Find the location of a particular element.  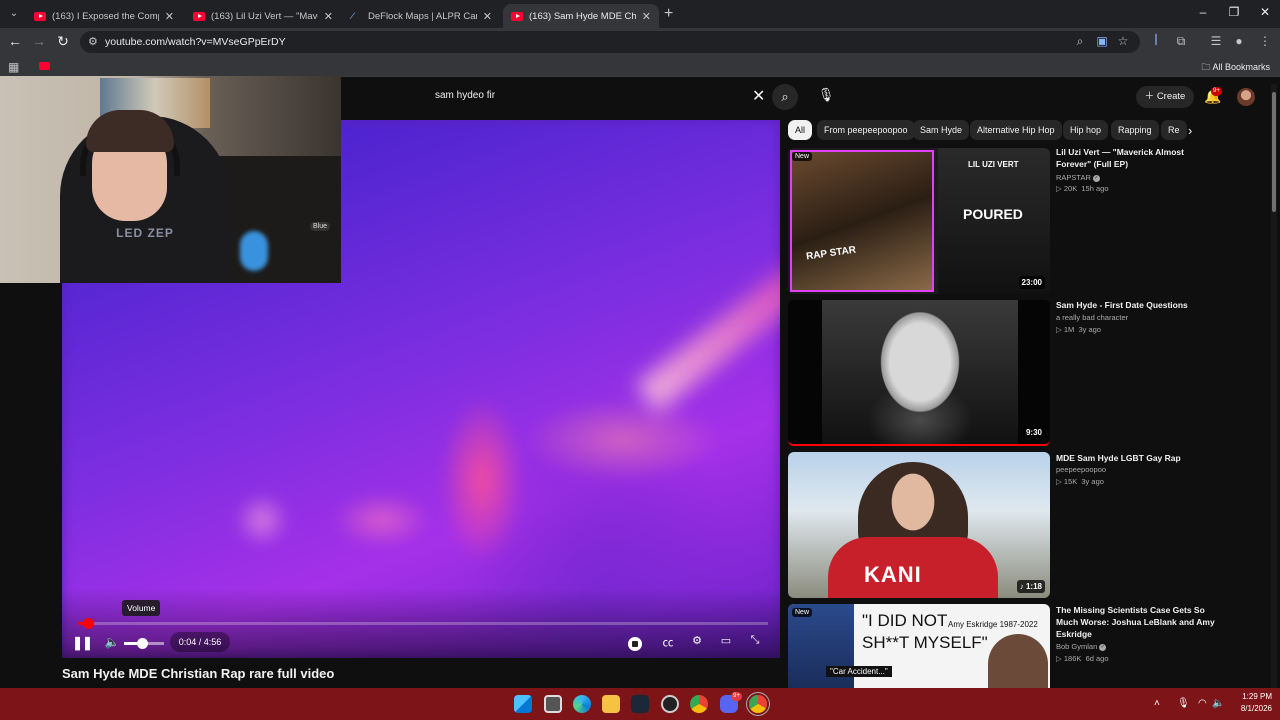

volume-tooltip: Volume is located at coordinates (141, 608).